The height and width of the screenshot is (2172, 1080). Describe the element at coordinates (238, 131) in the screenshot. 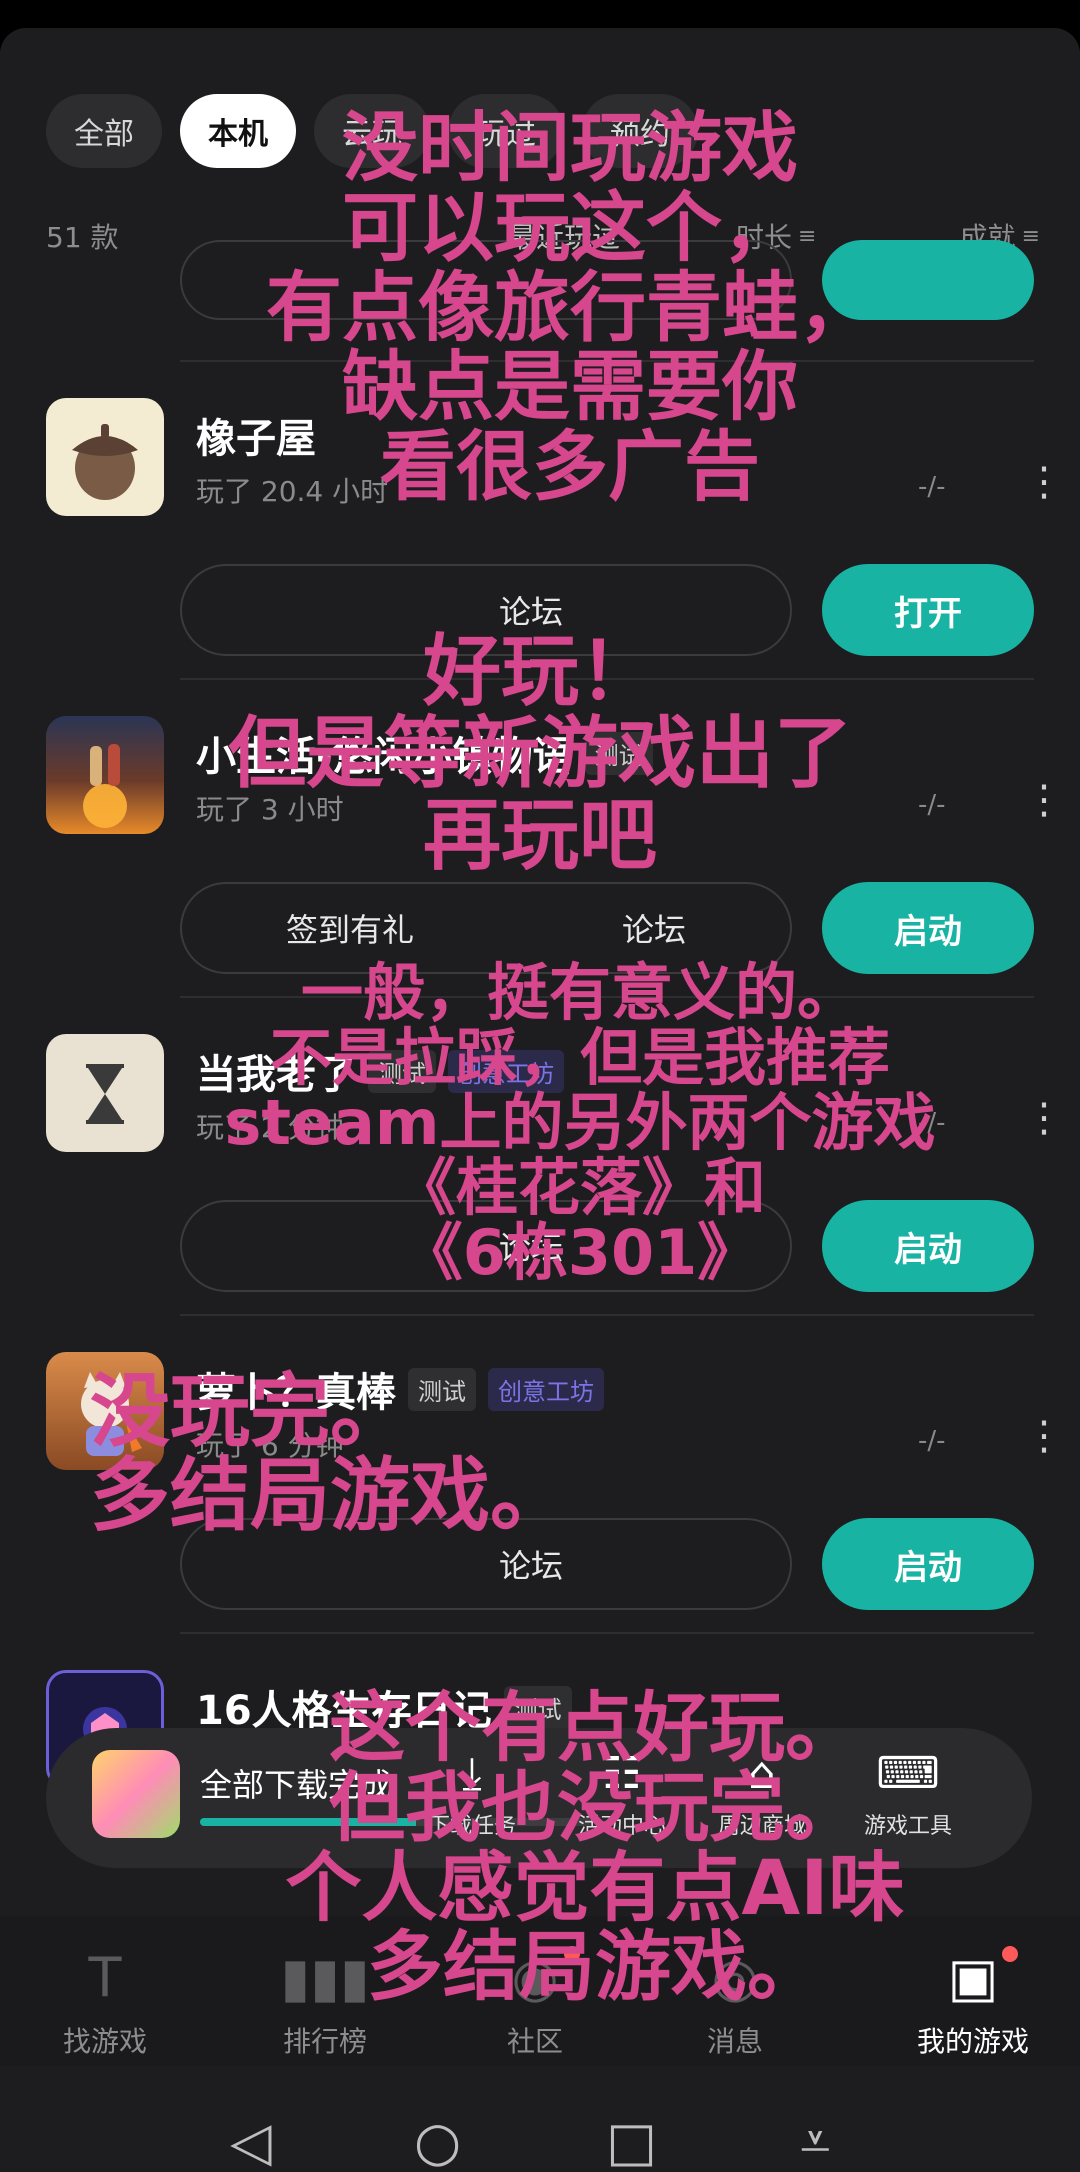

I see `chip-local: 本机` at that location.